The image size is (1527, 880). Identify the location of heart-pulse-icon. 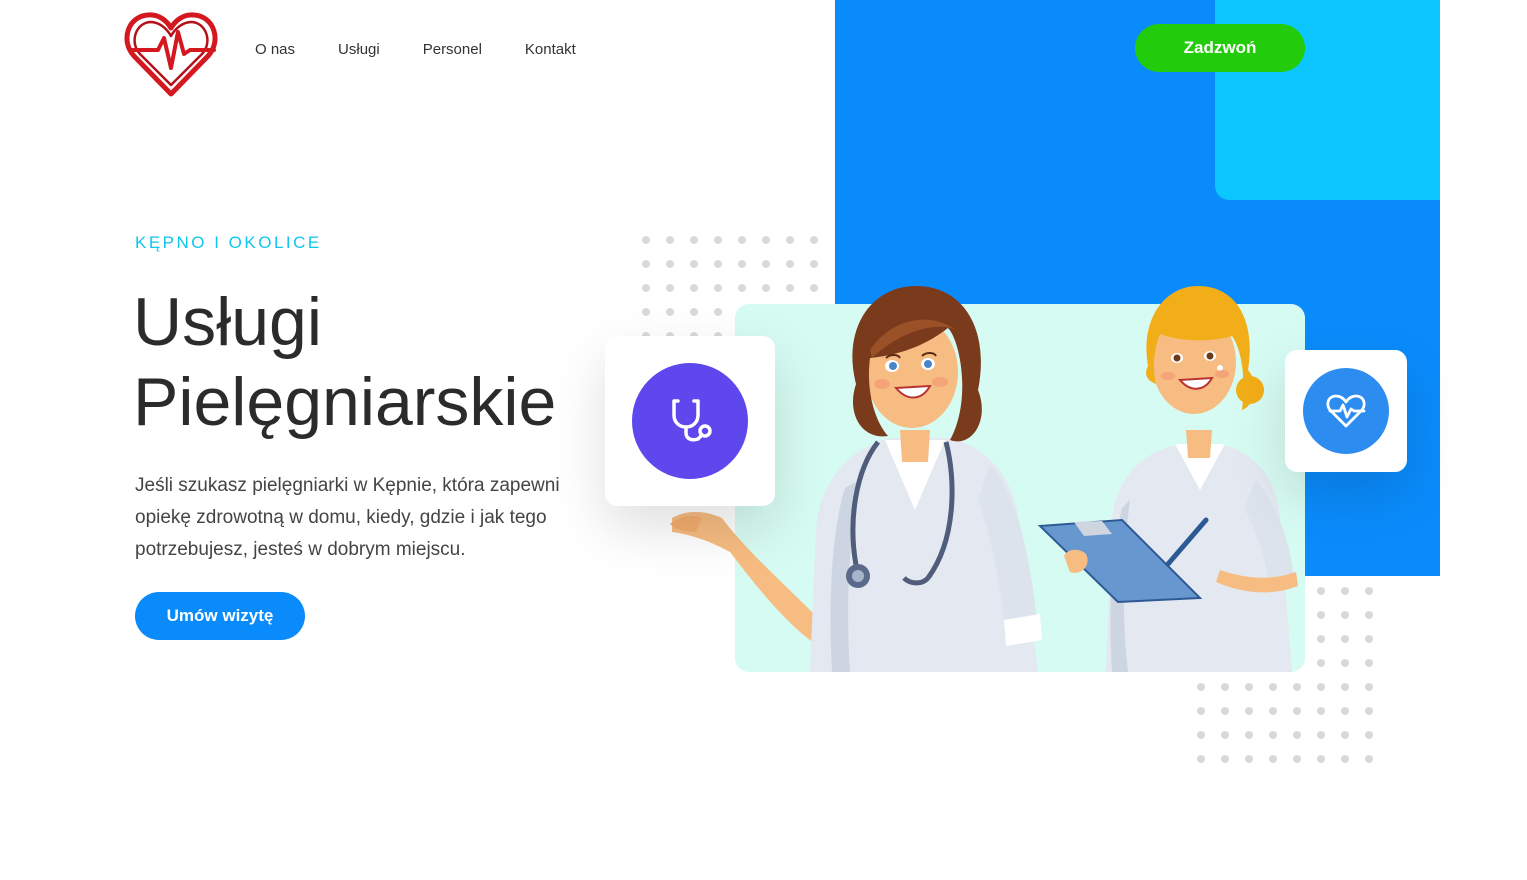
(1346, 411).